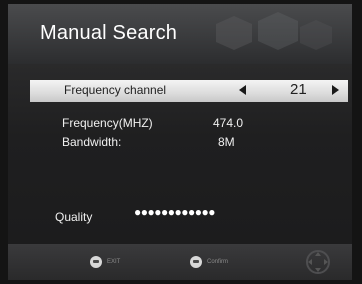  What do you see at coordinates (74, 217) in the screenshot?
I see `quality-label: Quality` at bounding box center [74, 217].